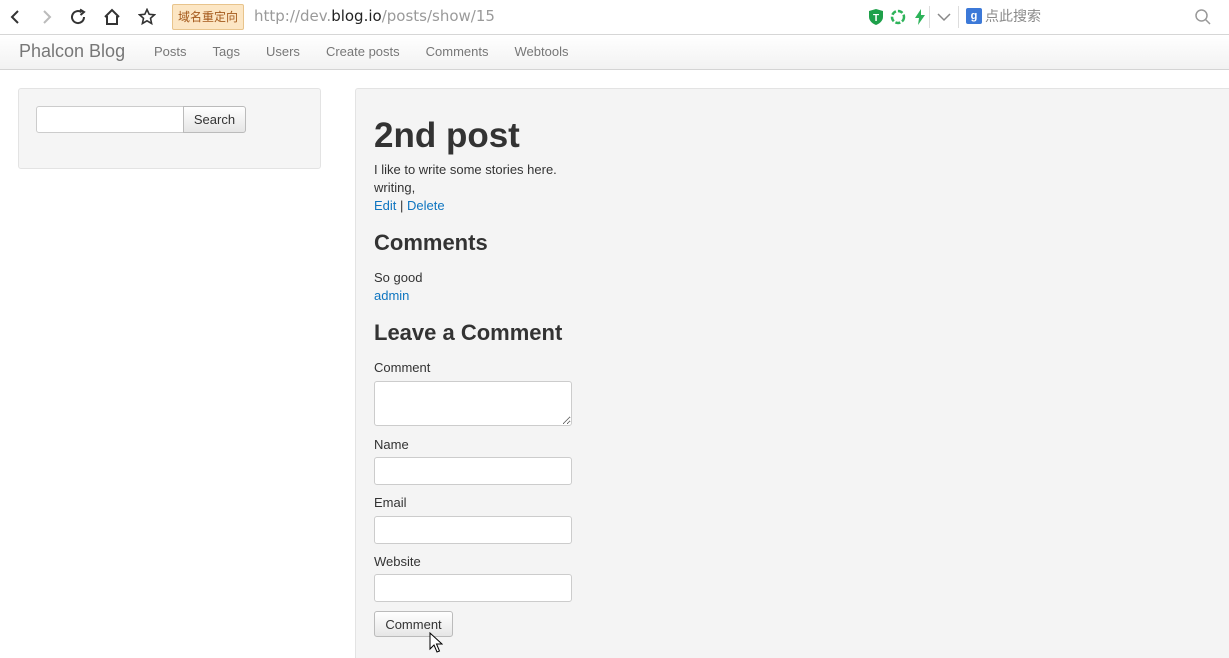 Image resolution: width=1229 pixels, height=658 pixels. What do you see at coordinates (391, 444) in the screenshot?
I see `name-field-label: Name` at bounding box center [391, 444].